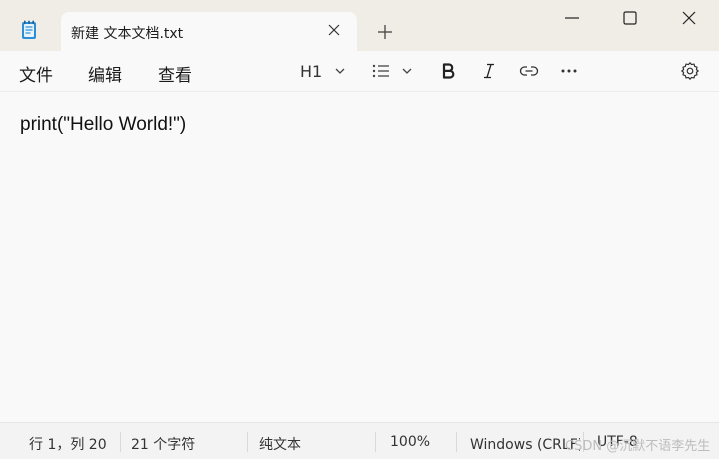 This screenshot has height=459, width=719. Describe the element at coordinates (359, 71) in the screenshot. I see `menu-bar: 文件 编辑 查看 H1` at that location.